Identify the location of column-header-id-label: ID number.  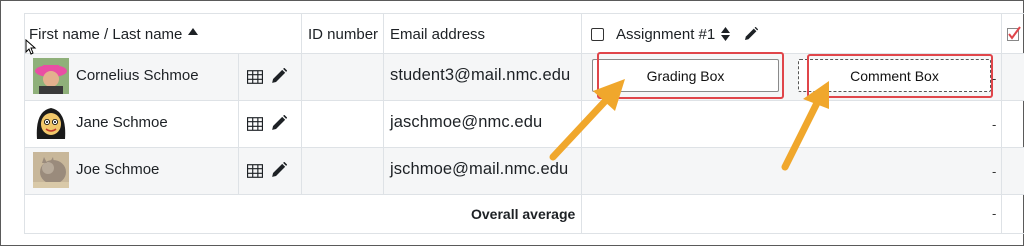
(343, 34).